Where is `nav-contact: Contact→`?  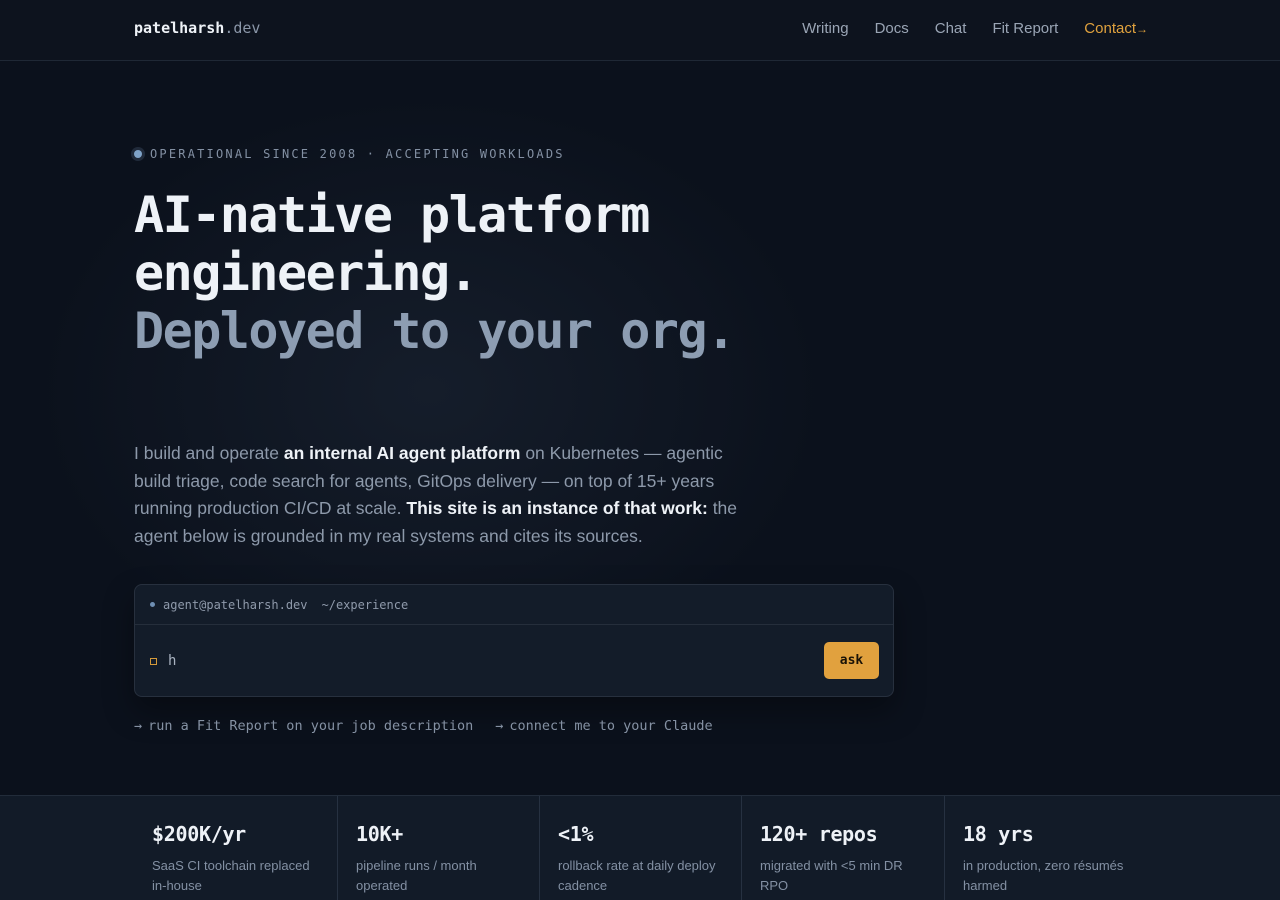
nav-contact: Contact→ is located at coordinates (1116, 28).